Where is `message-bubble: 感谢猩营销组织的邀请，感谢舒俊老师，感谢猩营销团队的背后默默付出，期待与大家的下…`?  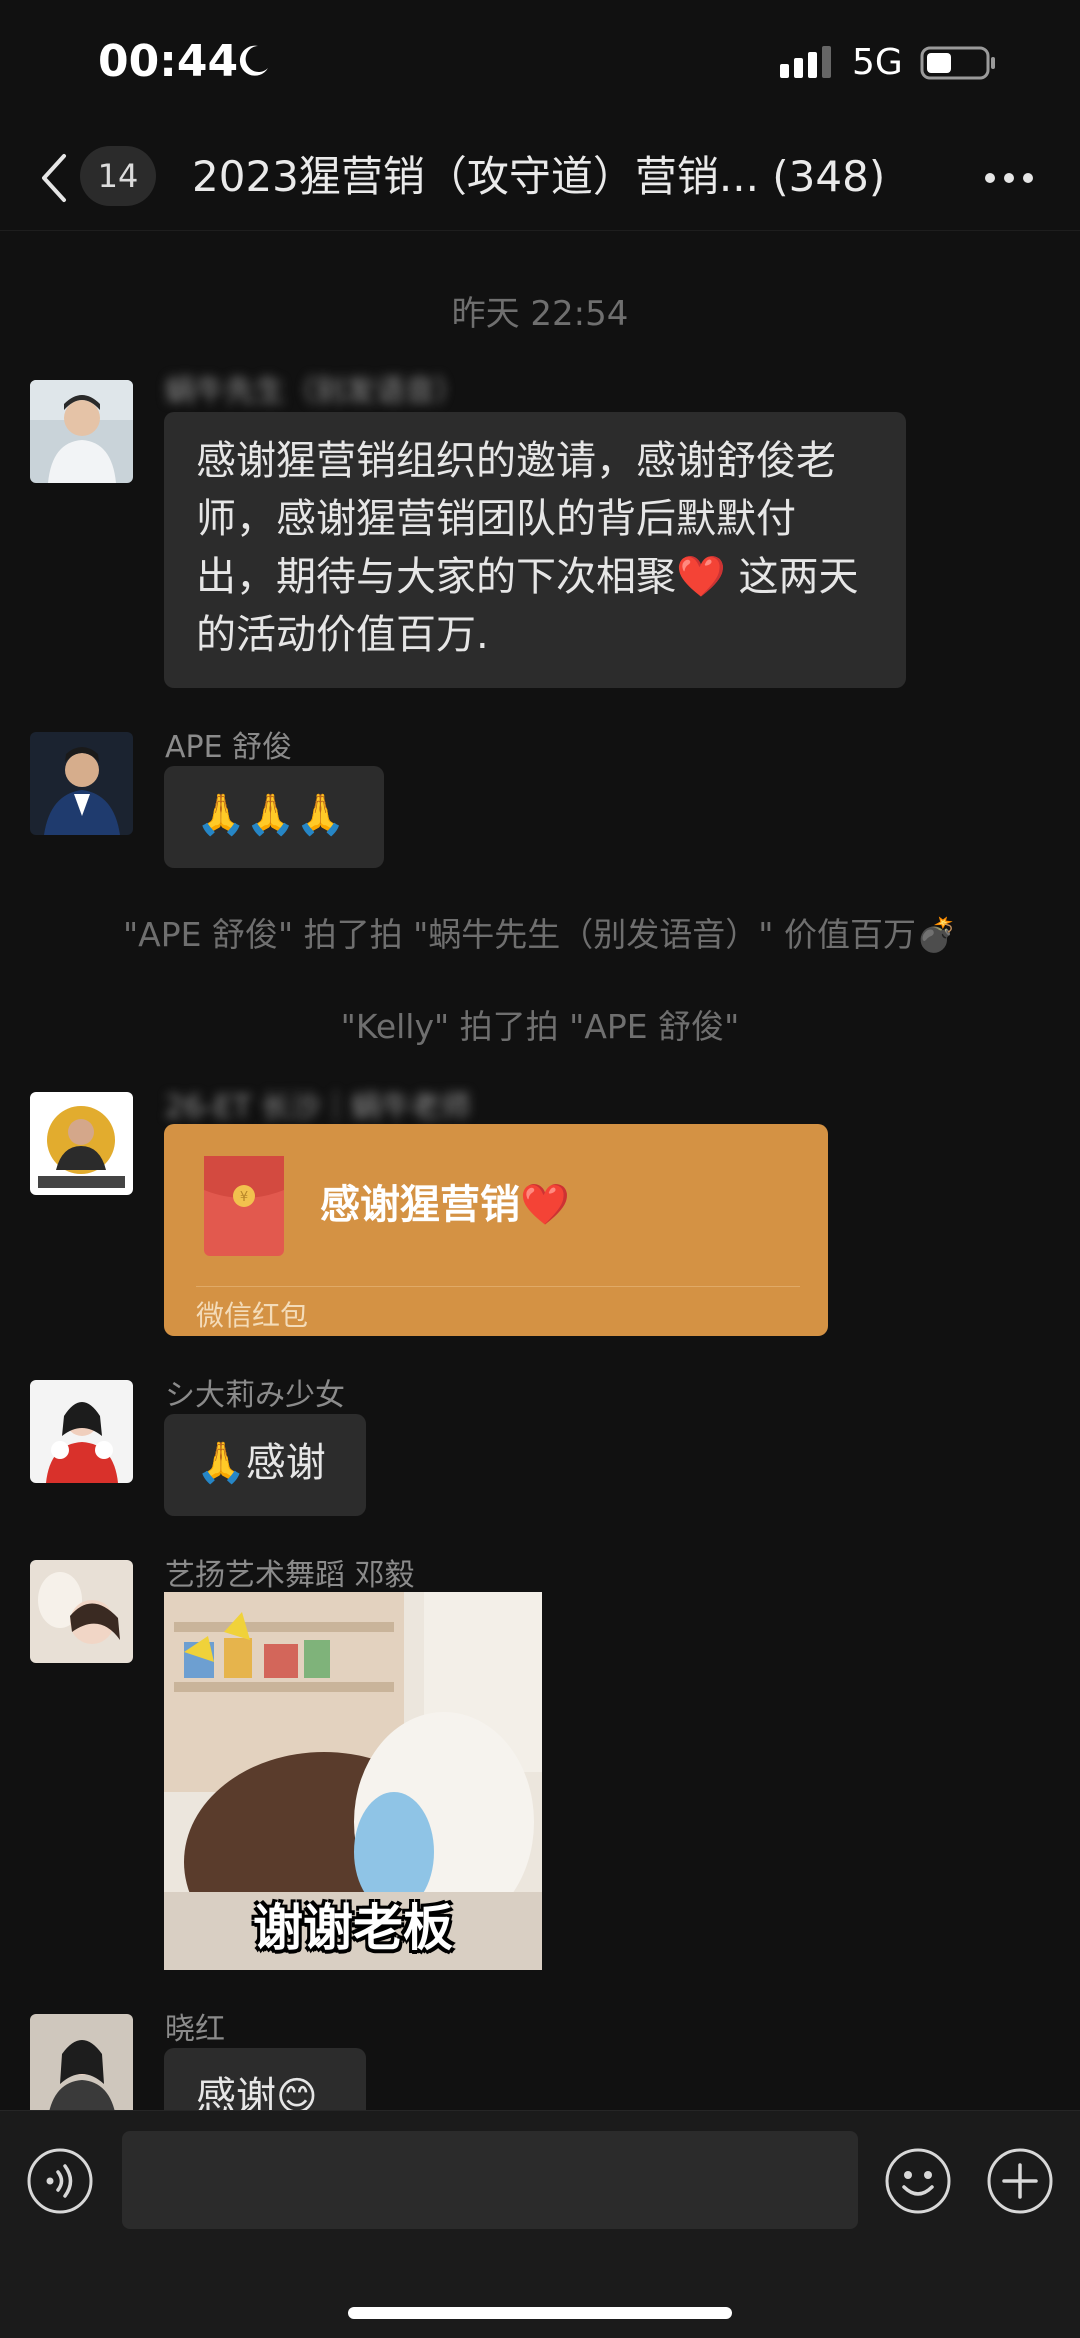 message-bubble: 感谢猩营销组织的邀请，感谢舒俊老师，感谢猩营销团队的背后默默付出，期待与大家的下… is located at coordinates (535, 550).